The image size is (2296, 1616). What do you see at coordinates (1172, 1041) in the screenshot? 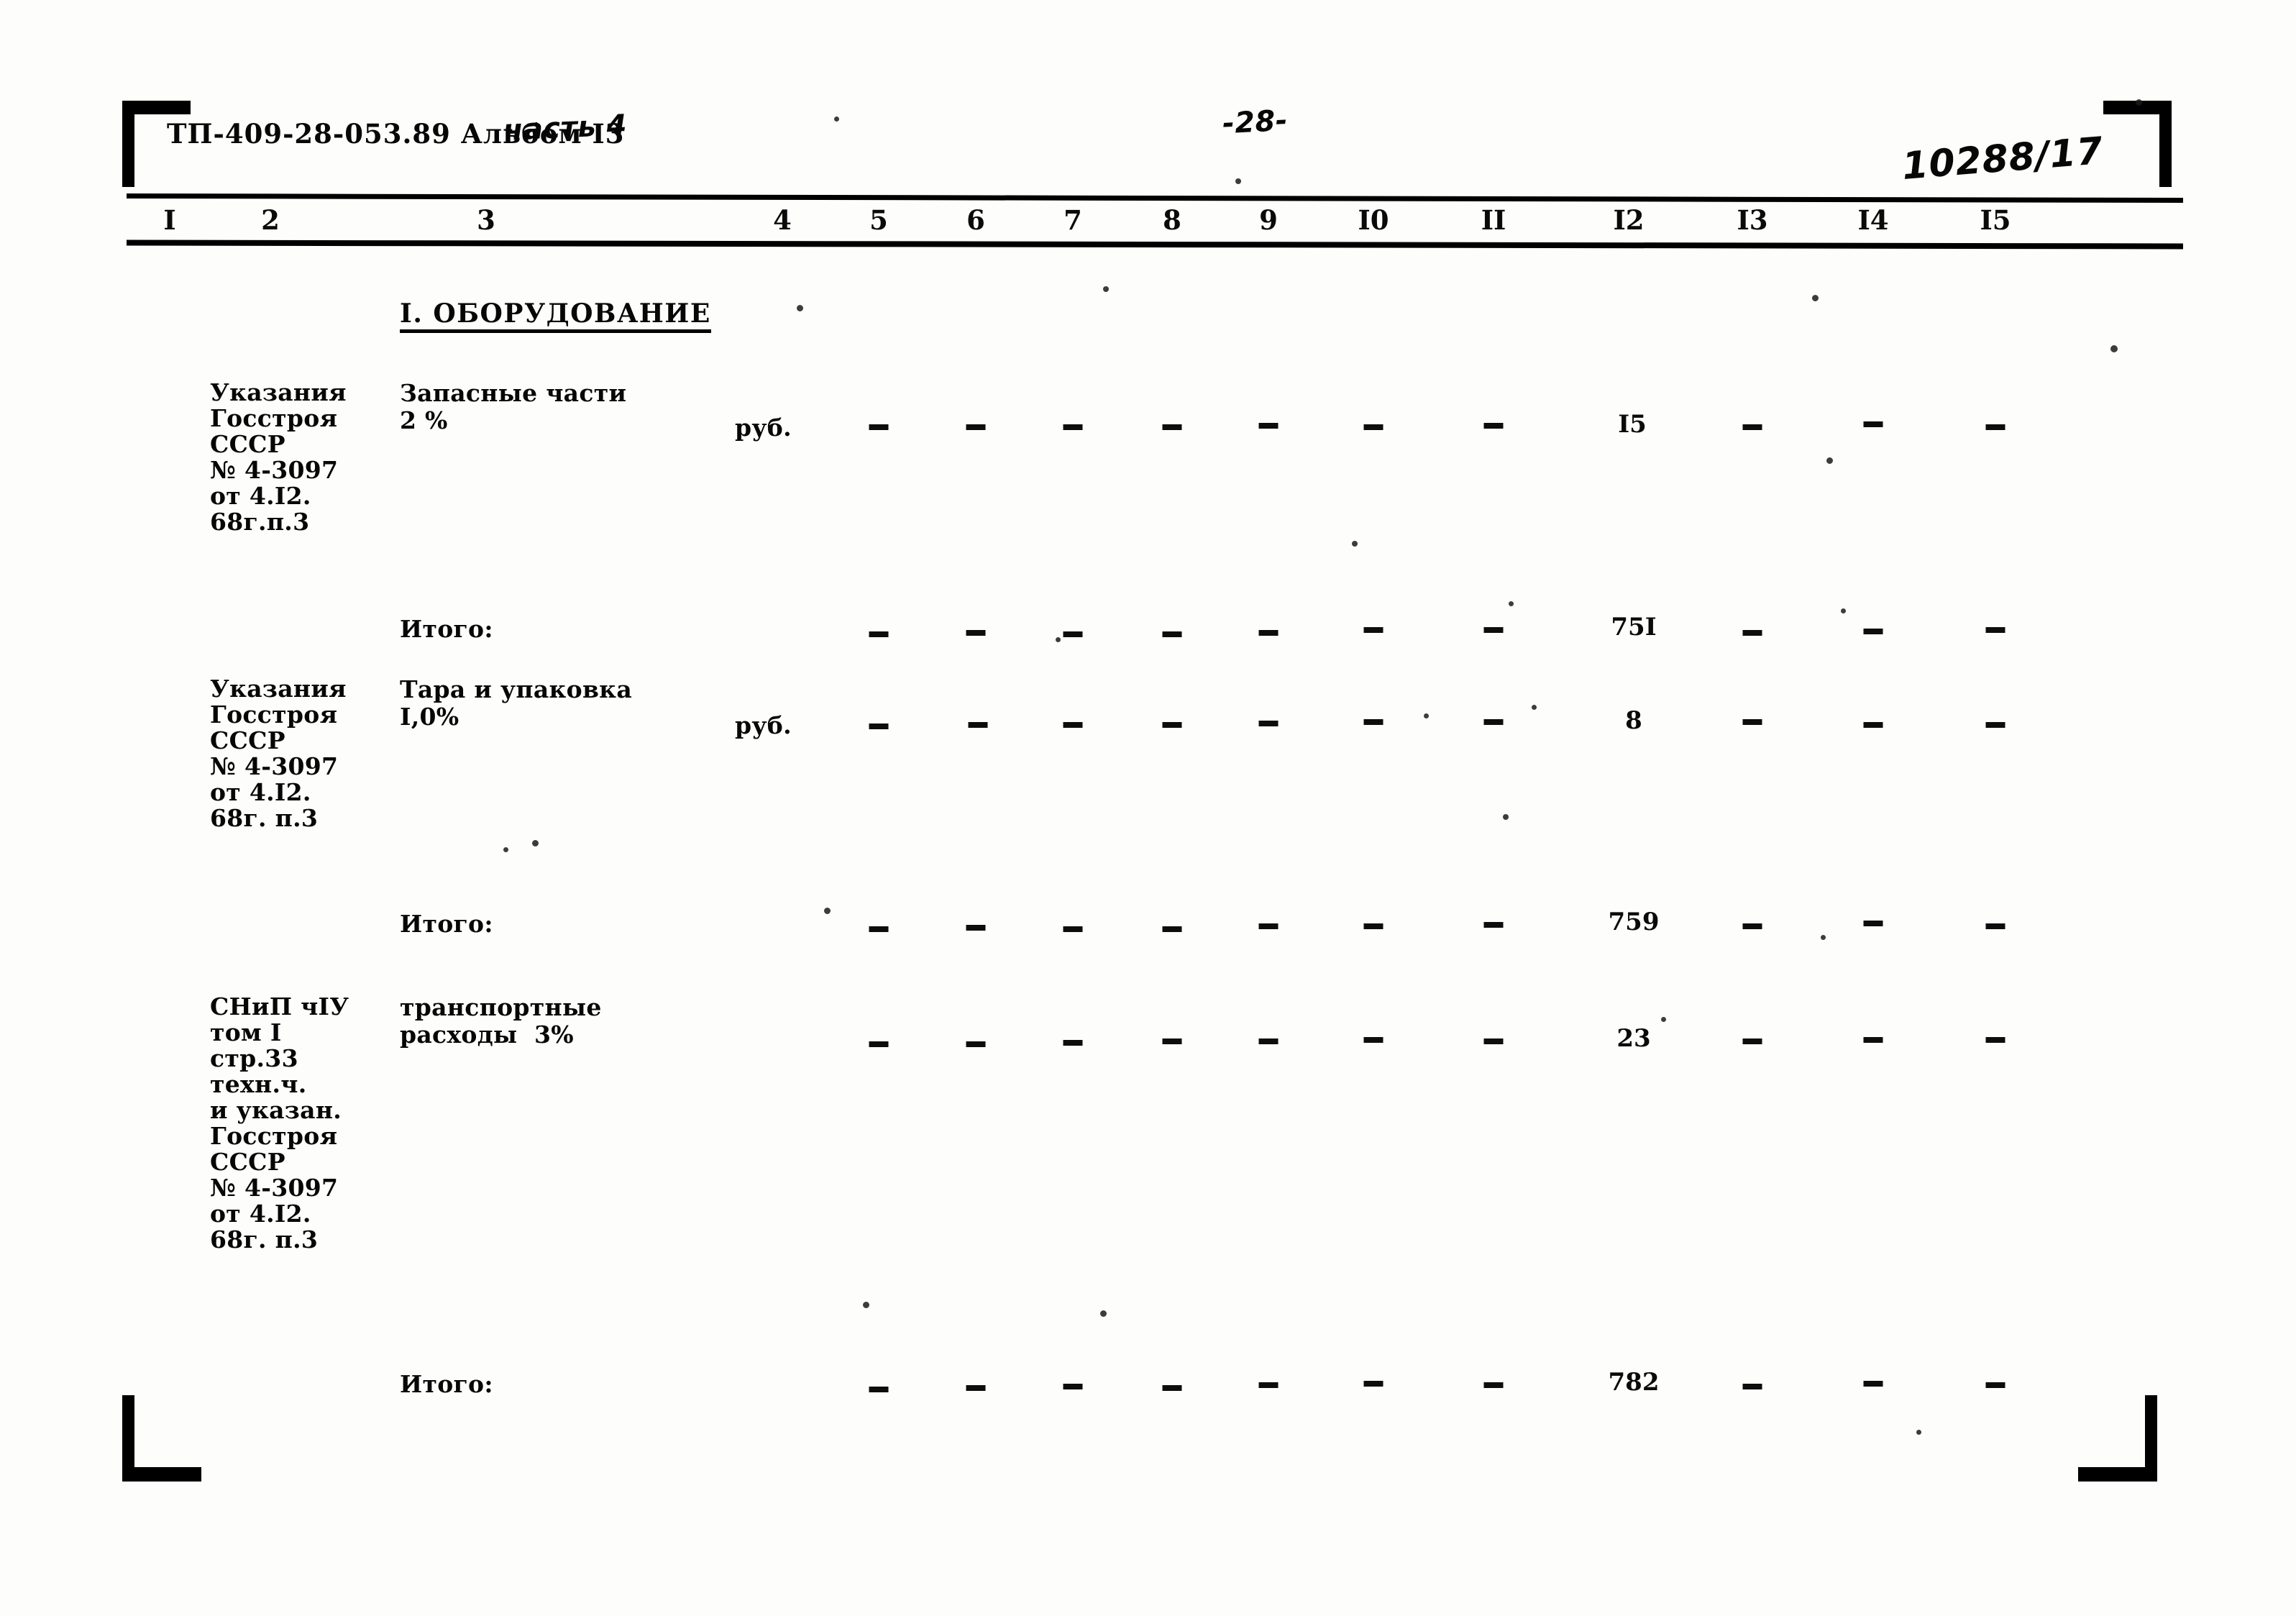
I see `table-row-3-col8-dash` at bounding box center [1172, 1041].